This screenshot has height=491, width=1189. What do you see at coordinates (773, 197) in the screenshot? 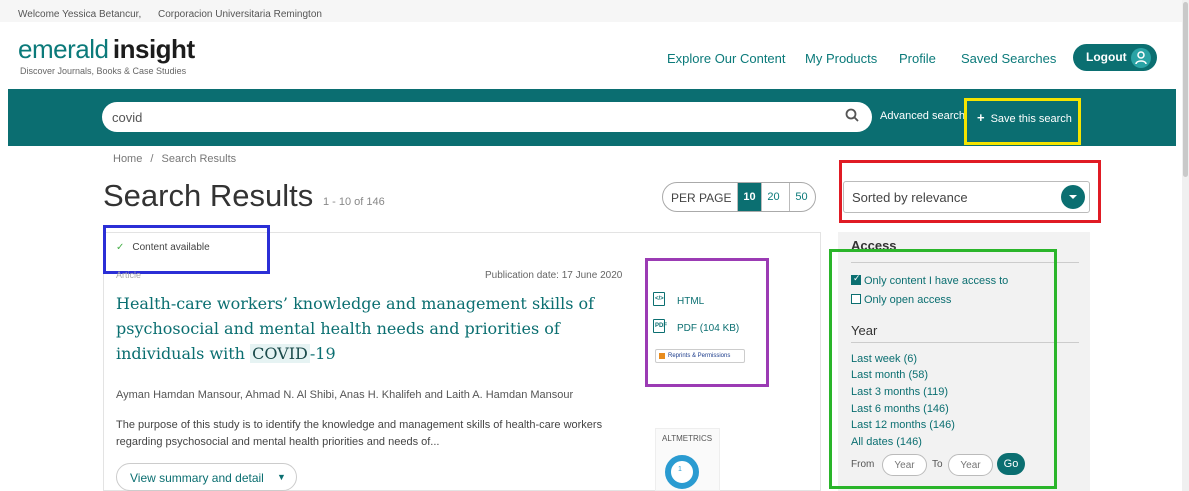
I see `per-page-20: 20` at bounding box center [773, 197].